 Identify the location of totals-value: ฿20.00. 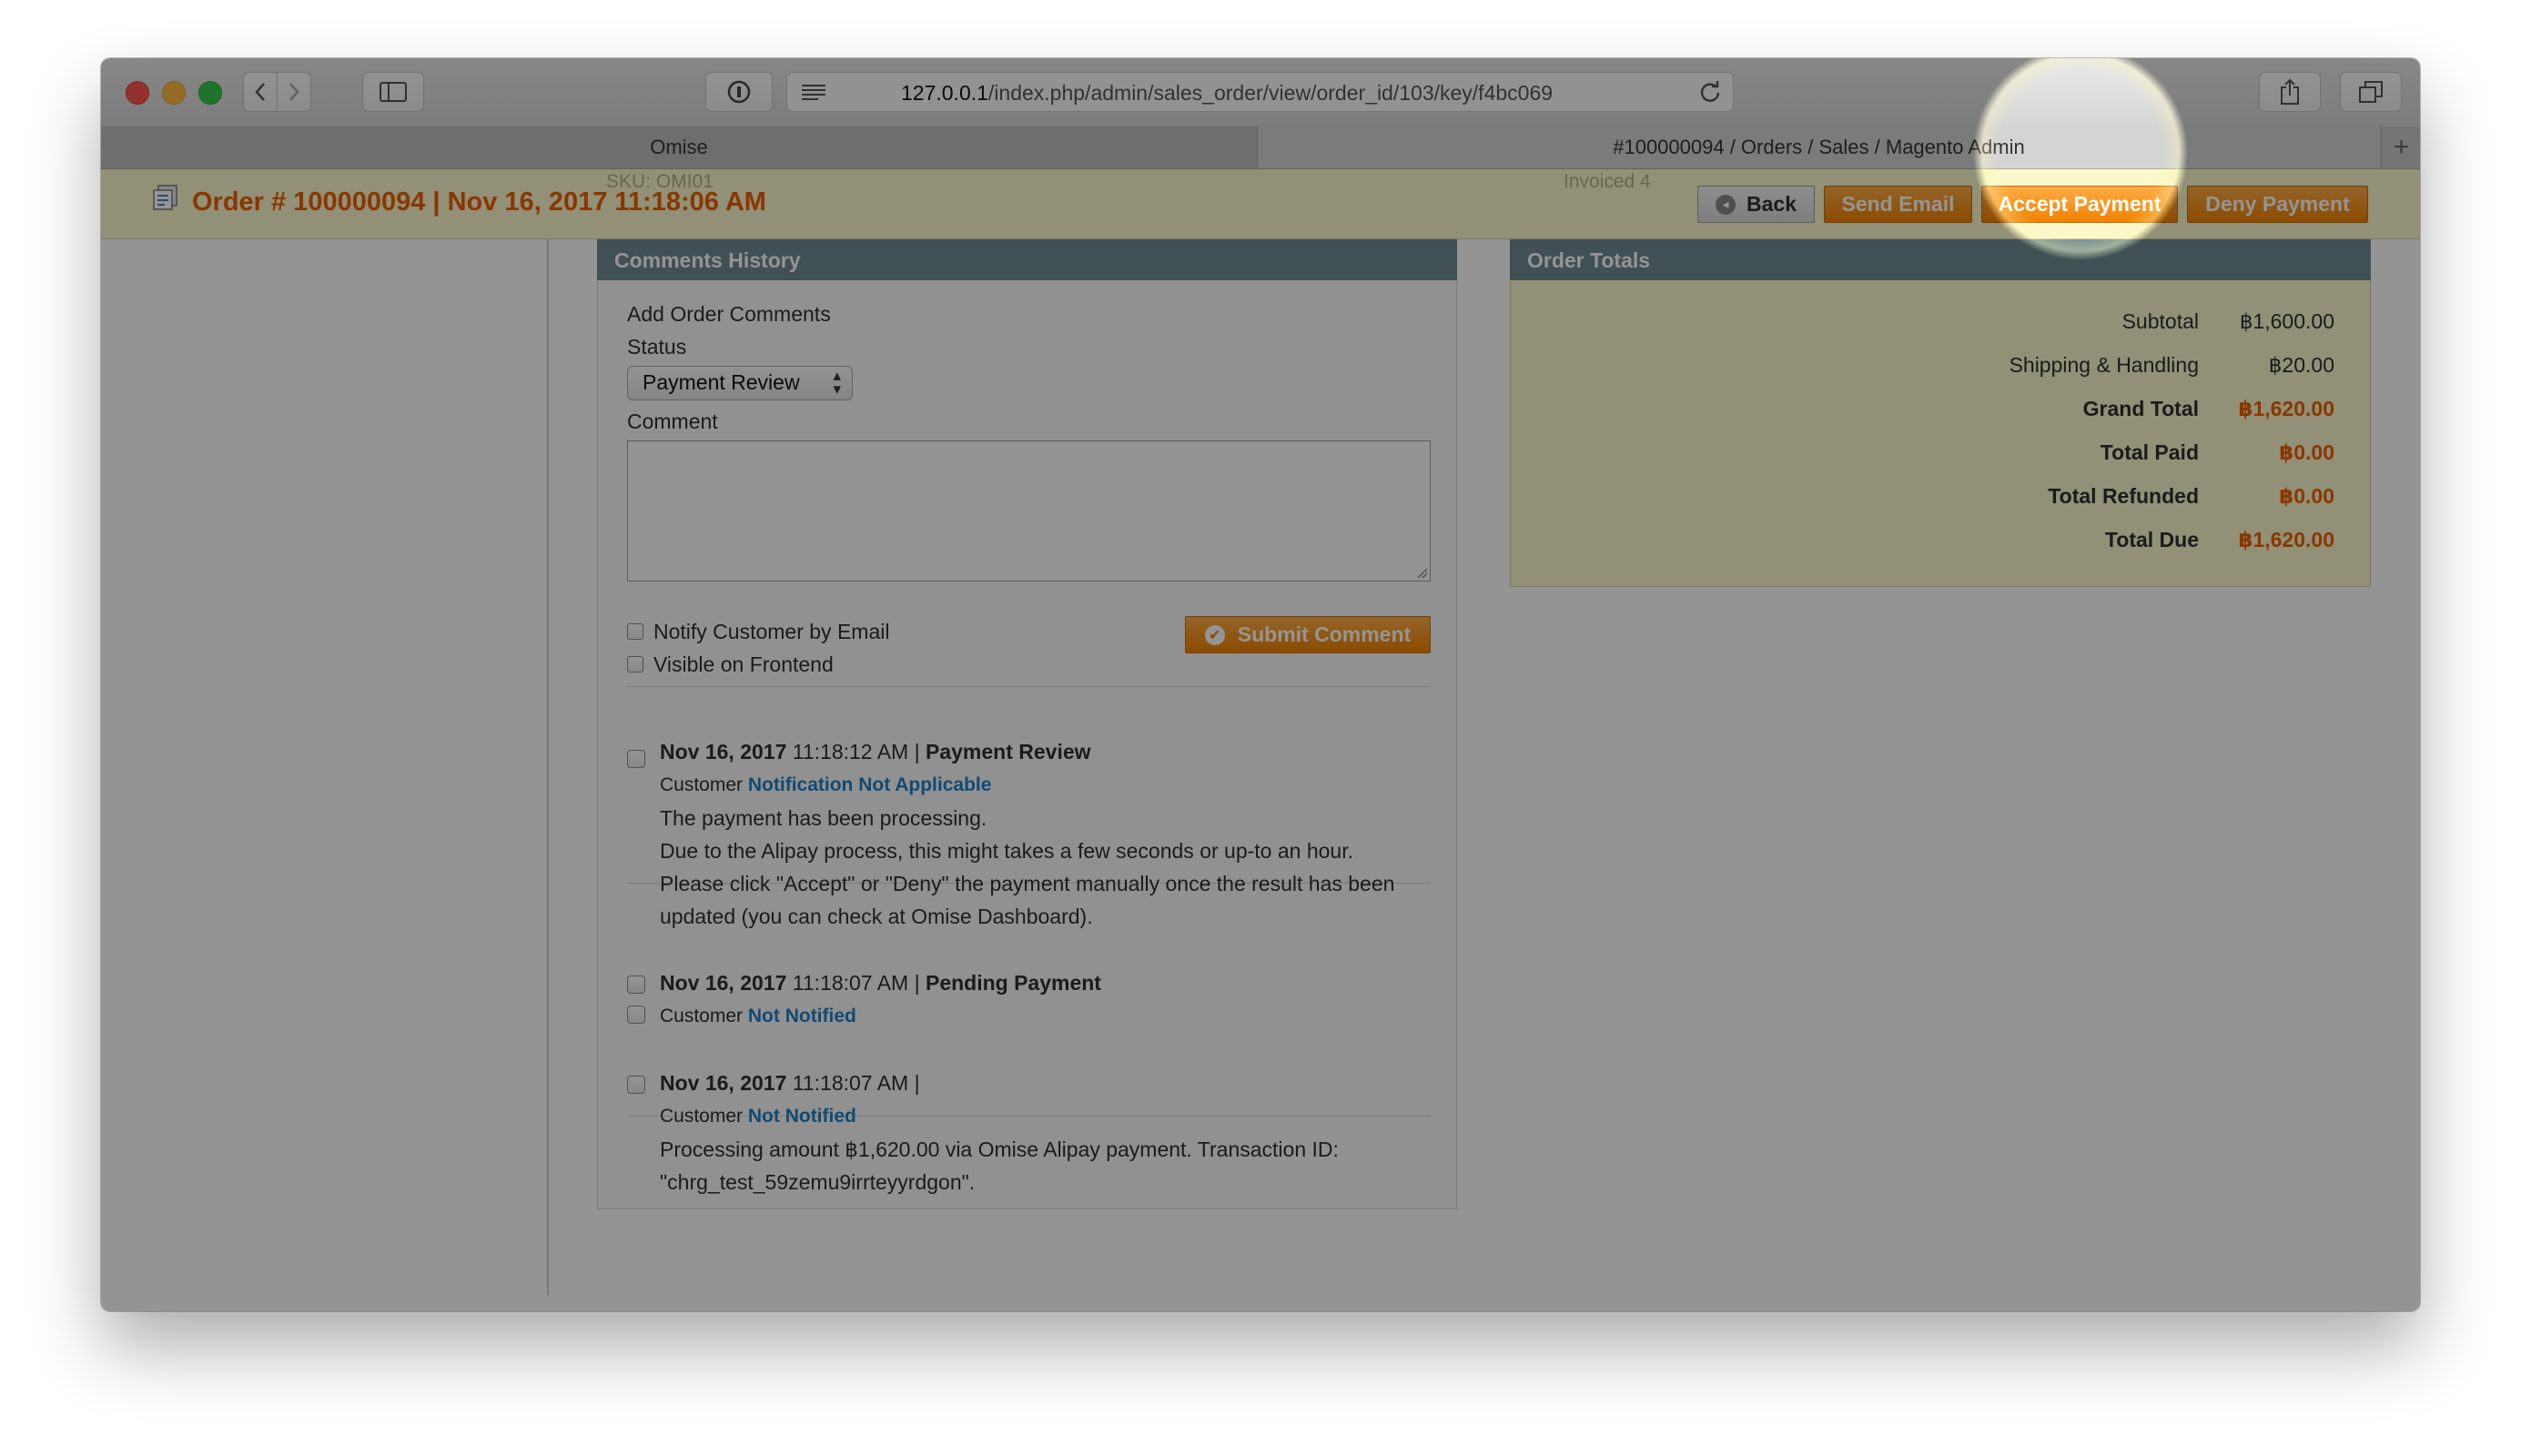
(2301, 365).